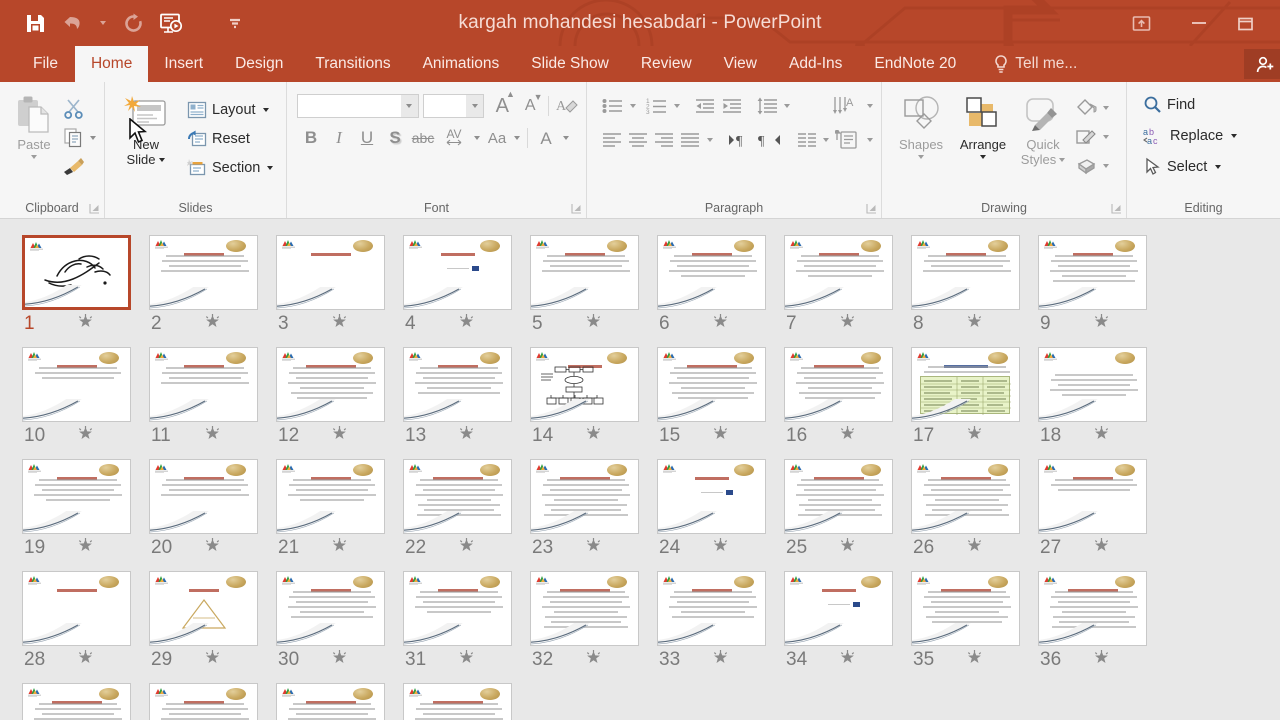 Image resolution: width=1280 pixels, height=720 pixels. What do you see at coordinates (477, 138) in the screenshot?
I see `character-spacing-dropdown` at bounding box center [477, 138].